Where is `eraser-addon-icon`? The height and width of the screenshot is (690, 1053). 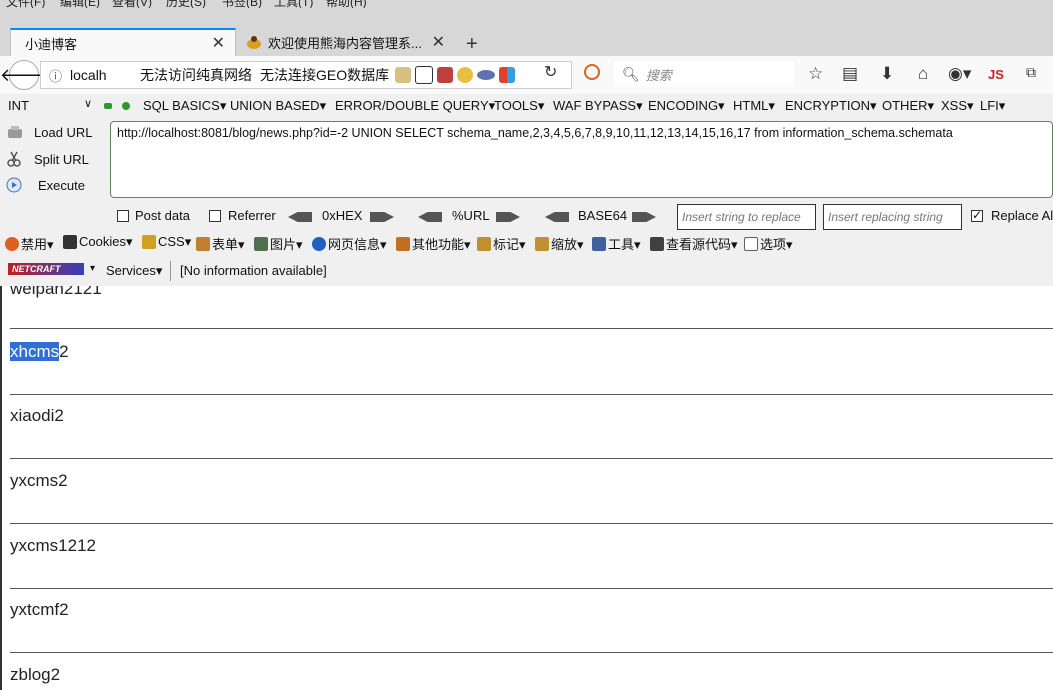
eraser-addon-icon is located at coordinates (445, 75).